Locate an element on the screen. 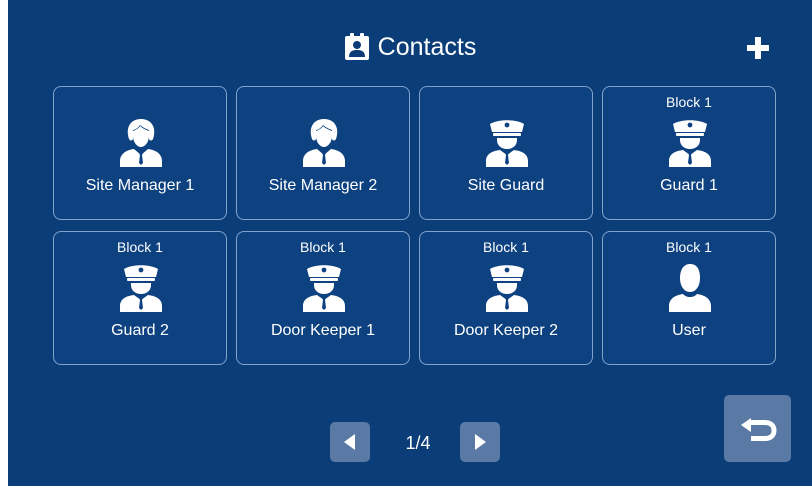 The width and height of the screenshot is (812, 490). contact-card: Block 1 Guard 2 is located at coordinates (140, 298).